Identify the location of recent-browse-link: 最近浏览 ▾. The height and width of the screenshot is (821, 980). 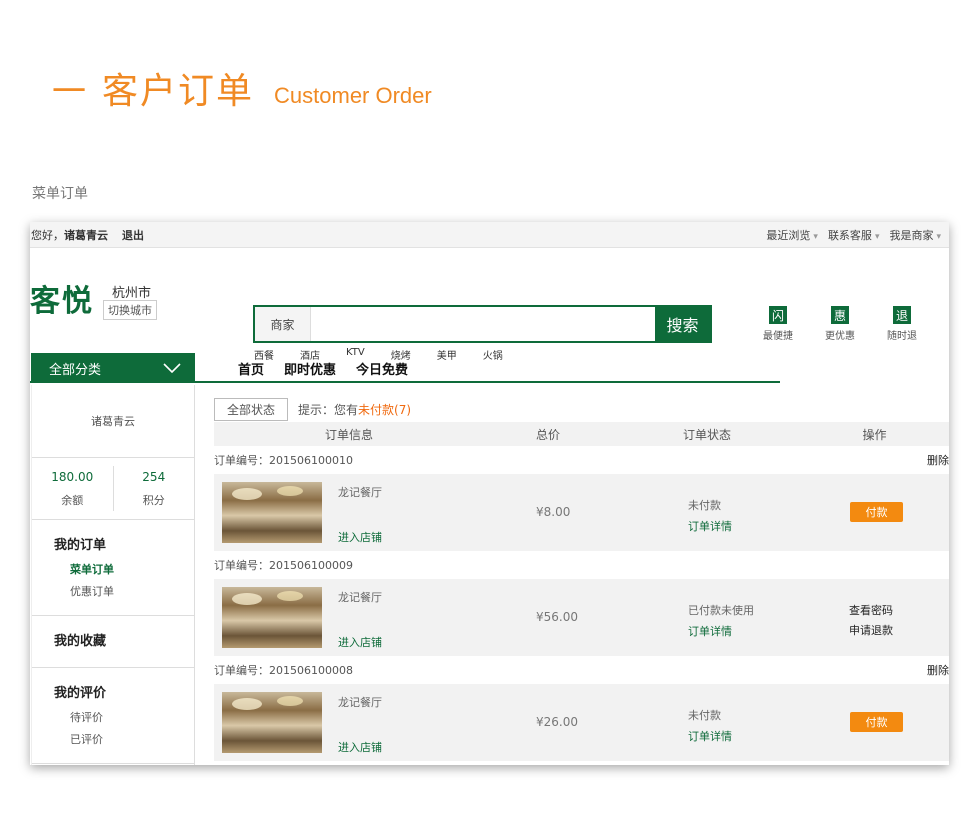
(792, 235).